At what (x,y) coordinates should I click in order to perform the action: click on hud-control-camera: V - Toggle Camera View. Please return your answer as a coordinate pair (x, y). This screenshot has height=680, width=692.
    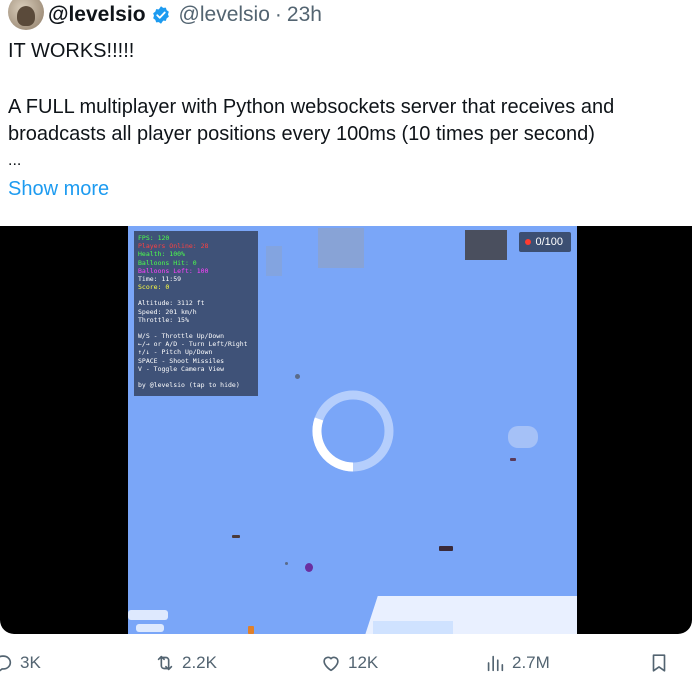
    Looking at the image, I should click on (181, 368).